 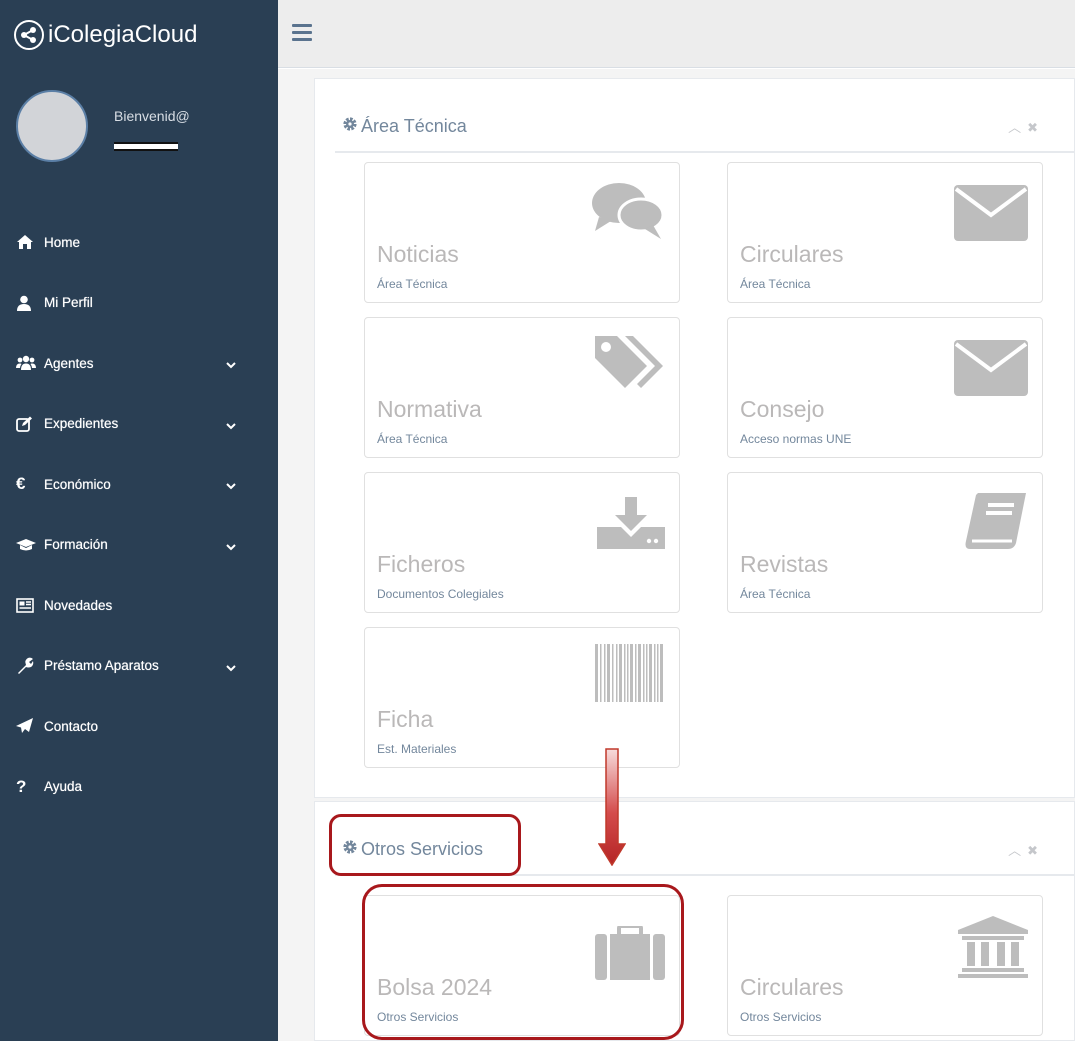 I want to click on barcode-icon, so click(x=630, y=675).